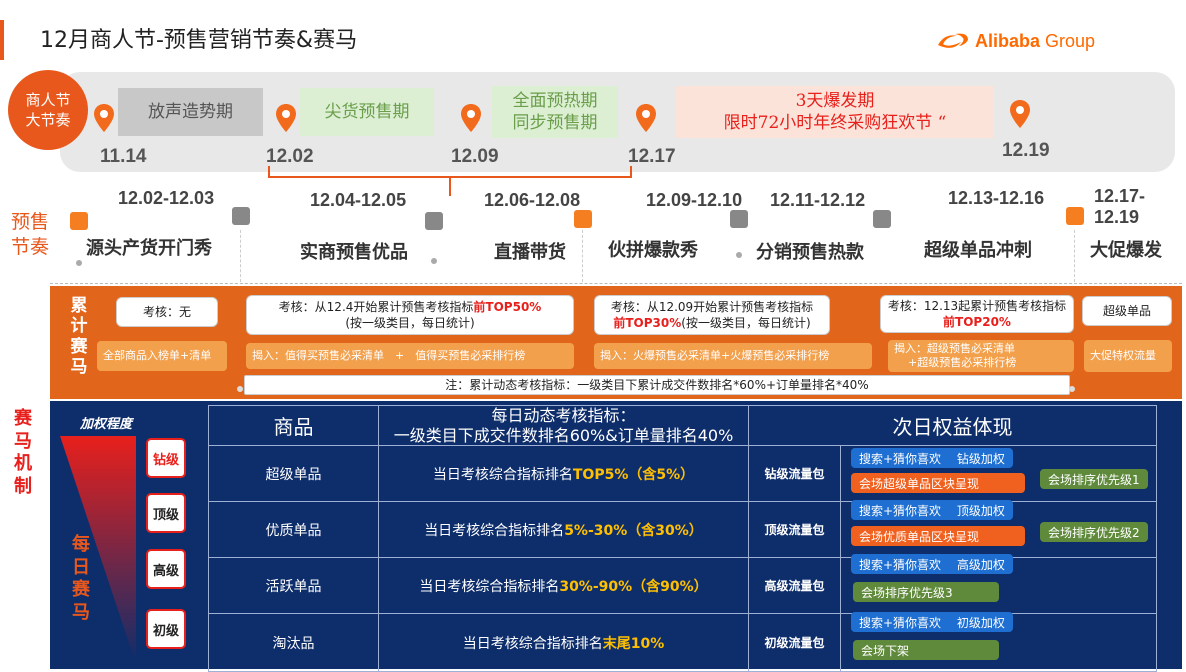  I want to click on presale-label-line1: 预售, so click(29, 222).